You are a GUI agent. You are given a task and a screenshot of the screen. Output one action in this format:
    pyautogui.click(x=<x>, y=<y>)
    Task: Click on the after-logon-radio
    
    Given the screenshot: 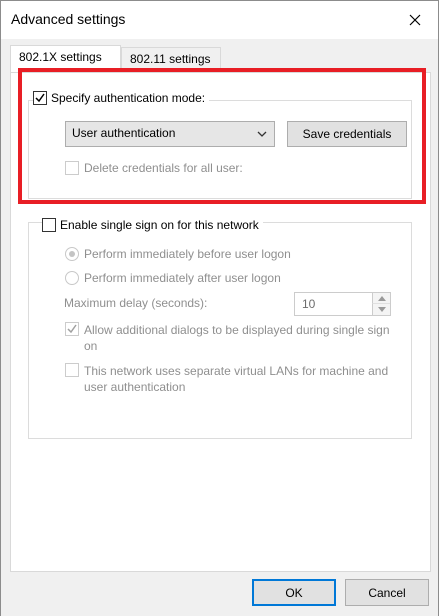 What is the action you would take?
    pyautogui.click(x=72, y=278)
    